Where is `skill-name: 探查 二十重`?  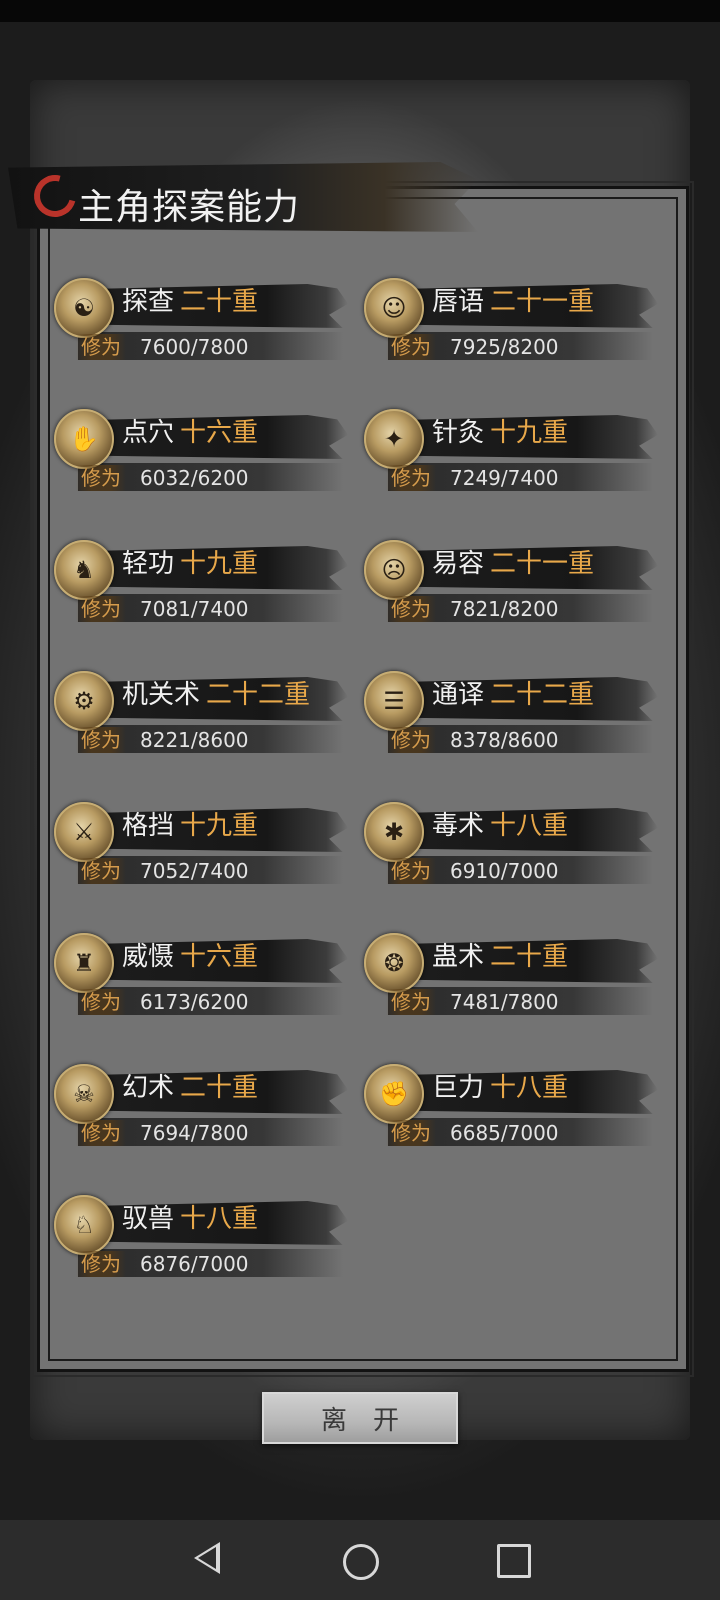
skill-name: 探查 二十重 is located at coordinates (190, 302).